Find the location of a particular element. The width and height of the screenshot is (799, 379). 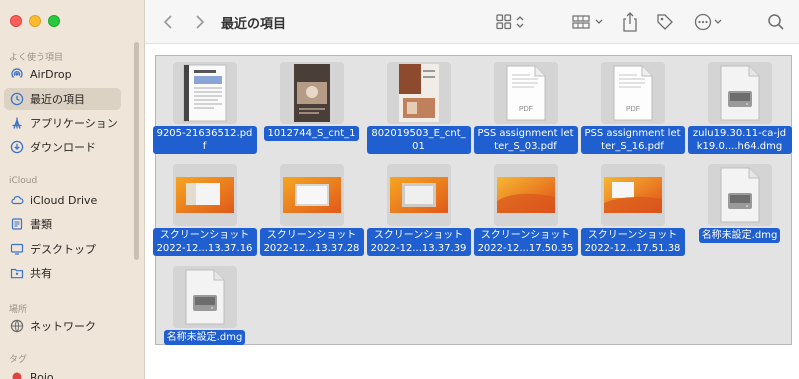

network-icon is located at coordinates (17, 326).